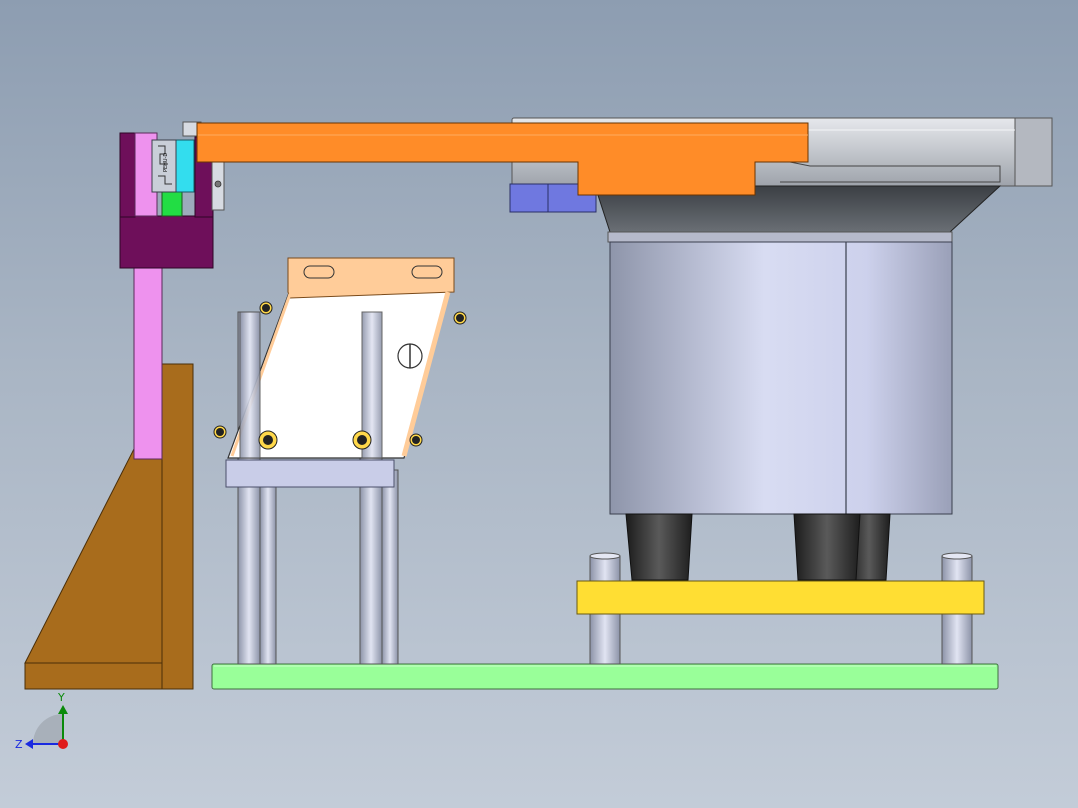  What do you see at coordinates (341, 358) in the screenshot?
I see `hopper` at bounding box center [341, 358].